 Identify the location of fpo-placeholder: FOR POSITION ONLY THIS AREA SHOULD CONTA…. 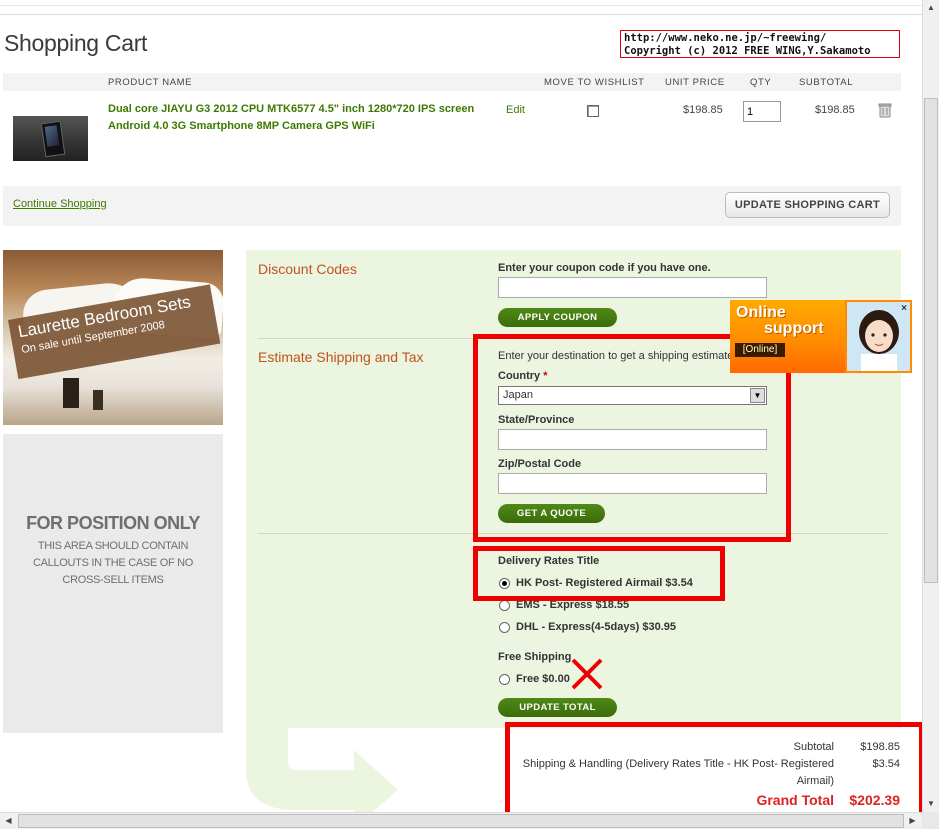
(113, 583).